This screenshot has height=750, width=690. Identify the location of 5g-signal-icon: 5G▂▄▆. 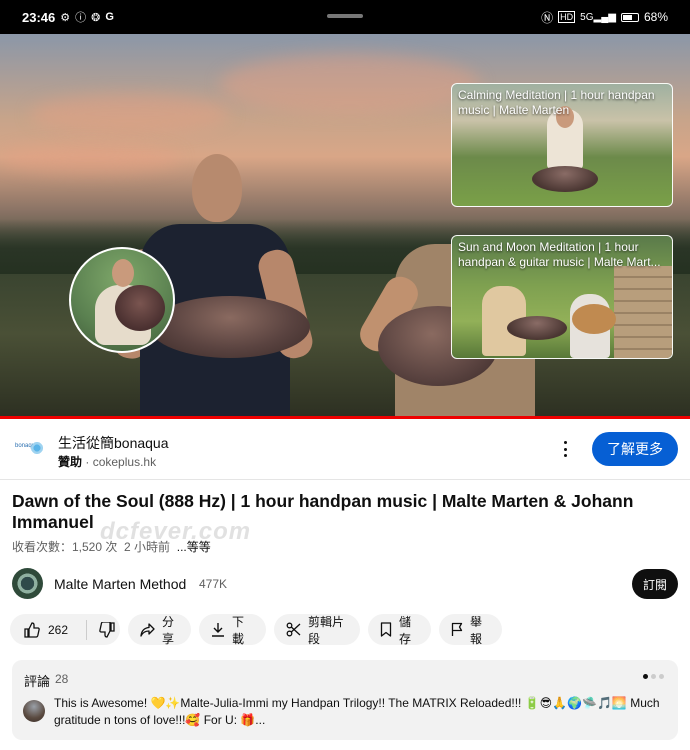
(598, 17).